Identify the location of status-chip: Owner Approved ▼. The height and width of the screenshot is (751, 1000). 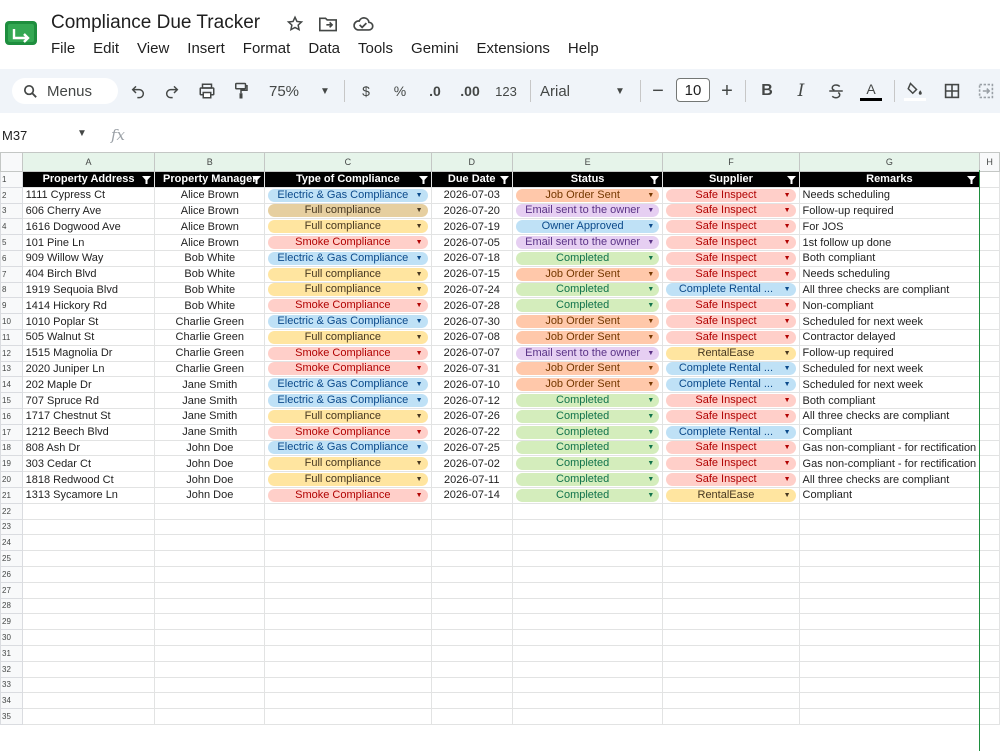
(587, 227).